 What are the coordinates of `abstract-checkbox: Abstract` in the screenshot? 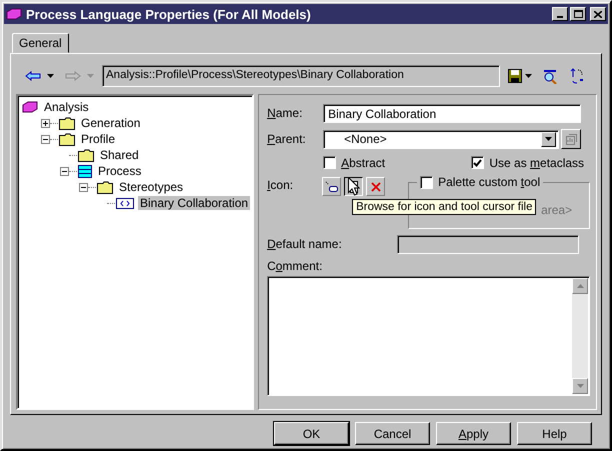 It's located at (354, 162).